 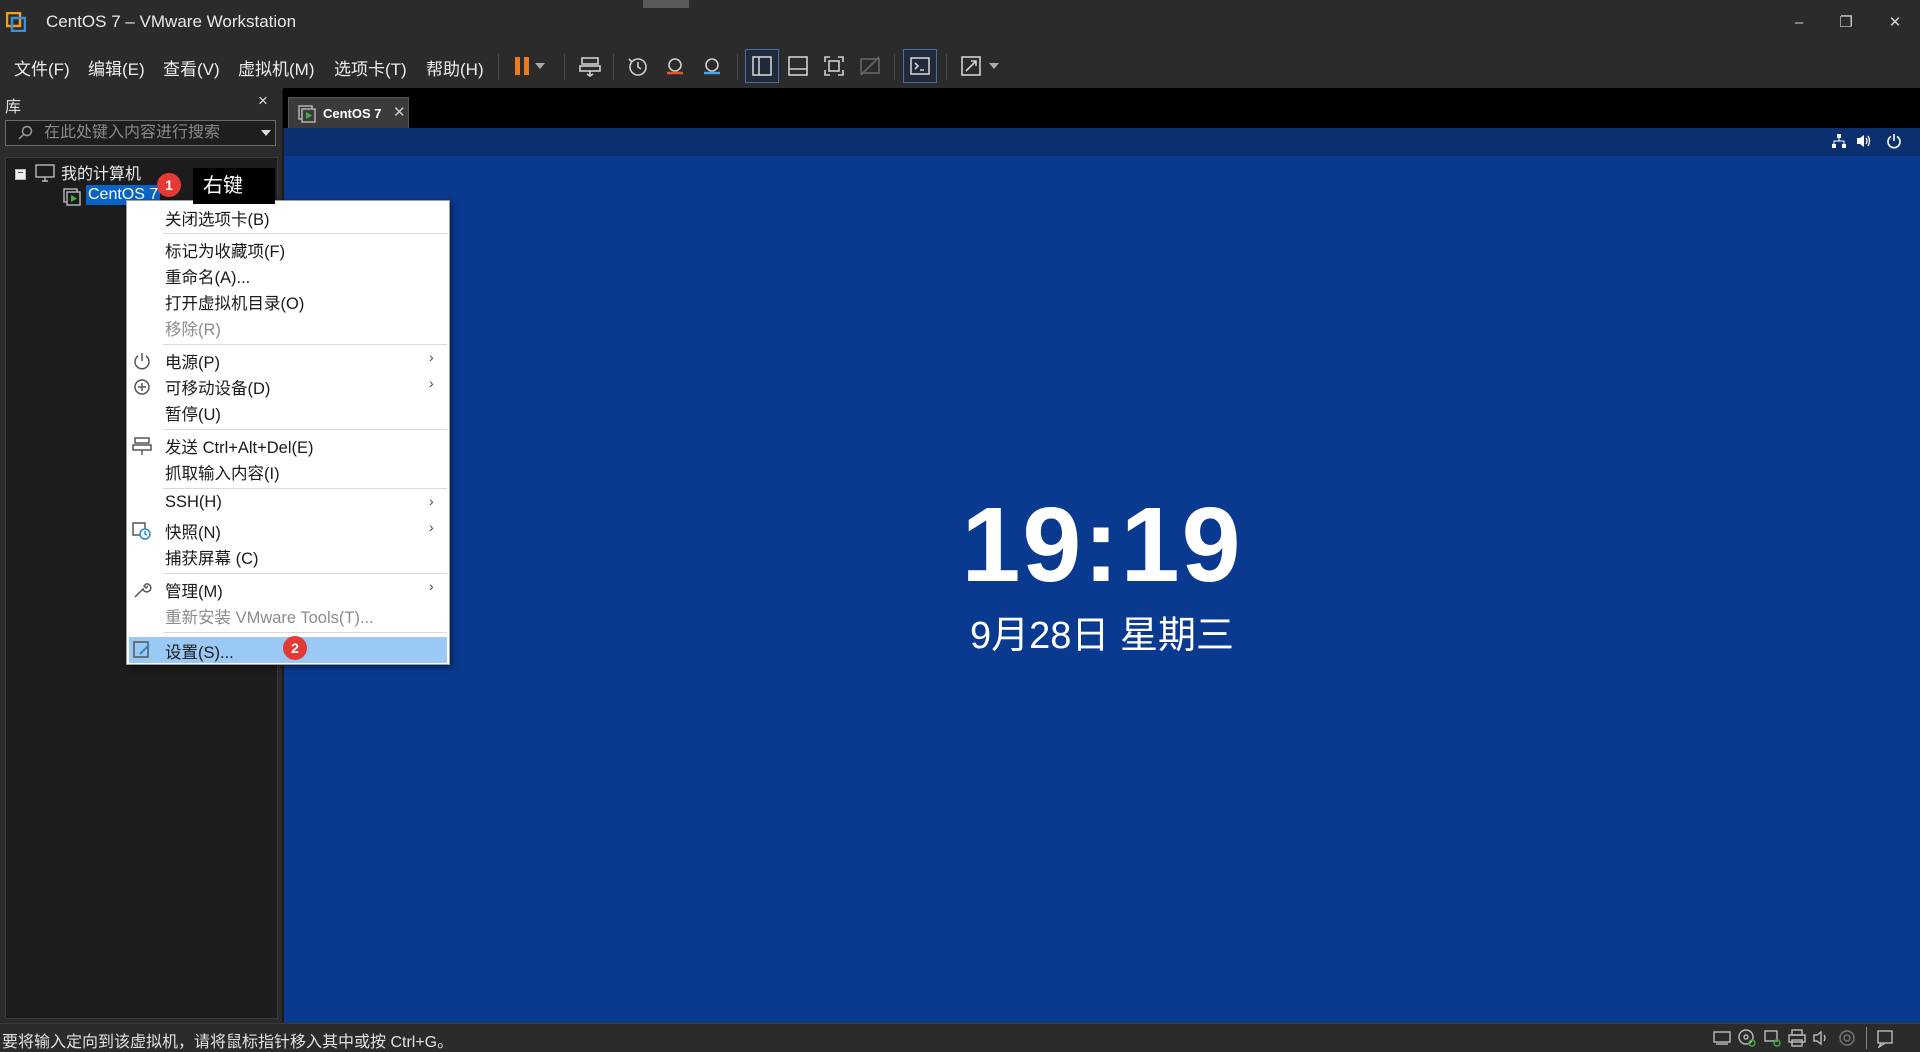 I want to click on send-ctrl-alt-del-icon, so click(x=590, y=66).